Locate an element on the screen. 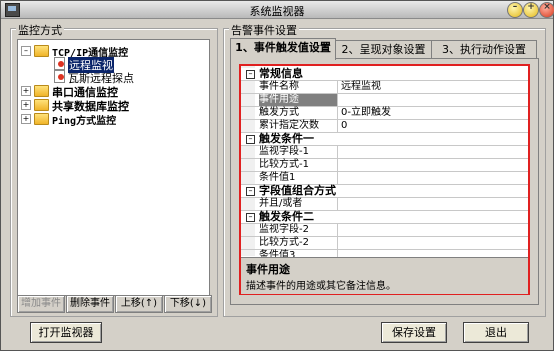 The width and height of the screenshot is (554, 351). category-label: 触发条件一 is located at coordinates (286, 138).